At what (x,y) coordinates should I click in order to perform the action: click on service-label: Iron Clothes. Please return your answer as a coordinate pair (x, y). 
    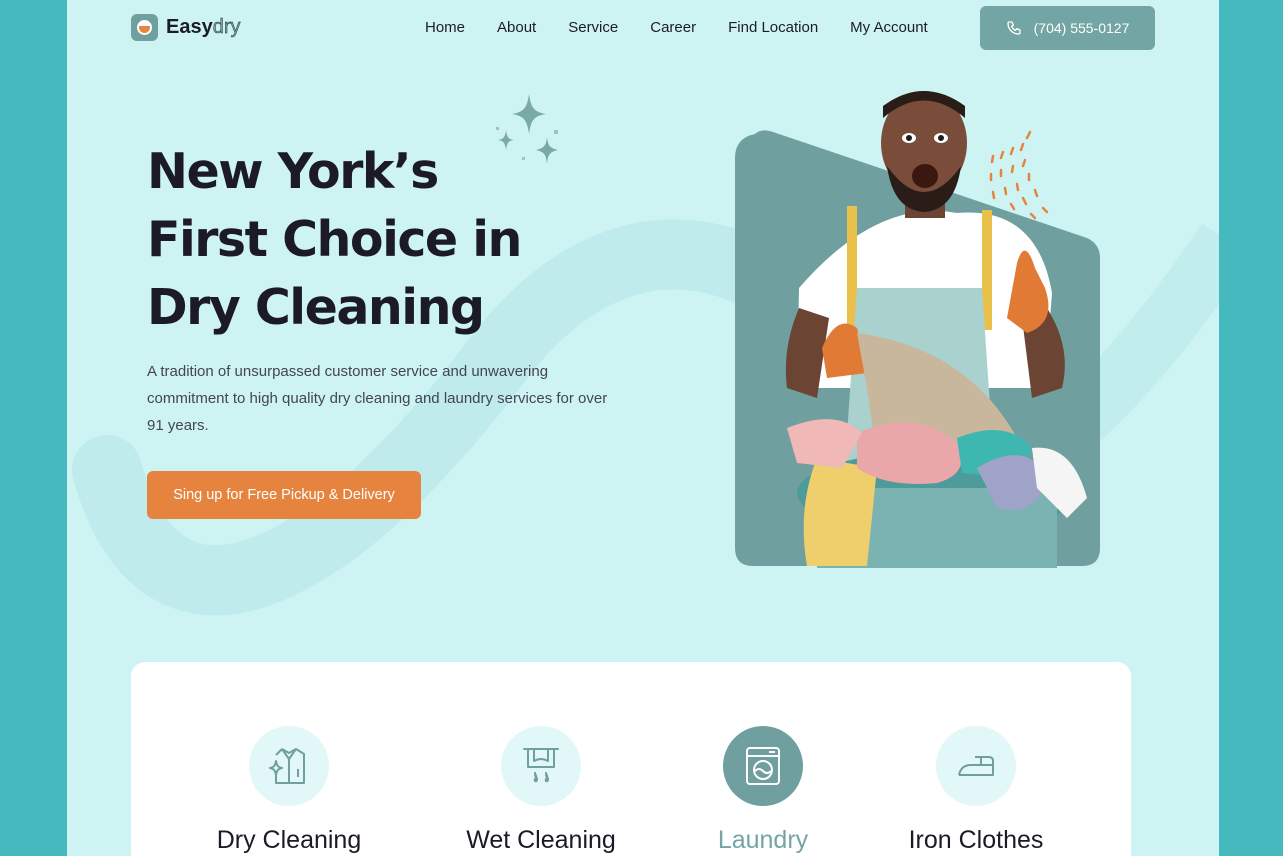
    Looking at the image, I should click on (976, 840).